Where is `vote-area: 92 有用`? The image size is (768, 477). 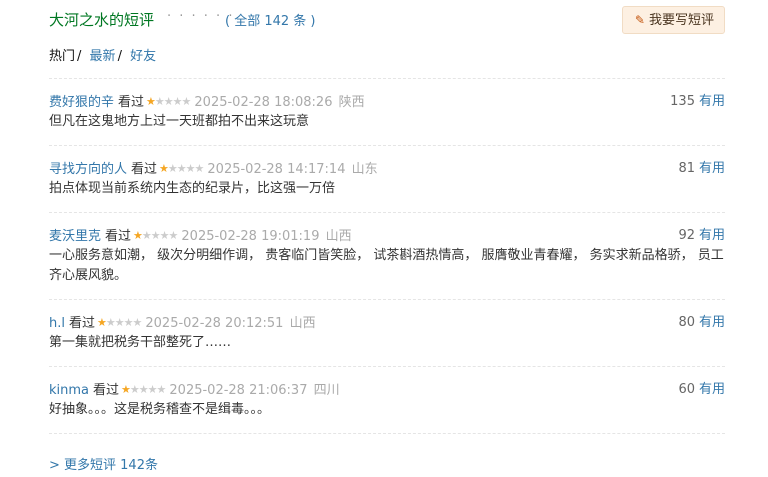
vote-area: 92 有用 is located at coordinates (701, 236).